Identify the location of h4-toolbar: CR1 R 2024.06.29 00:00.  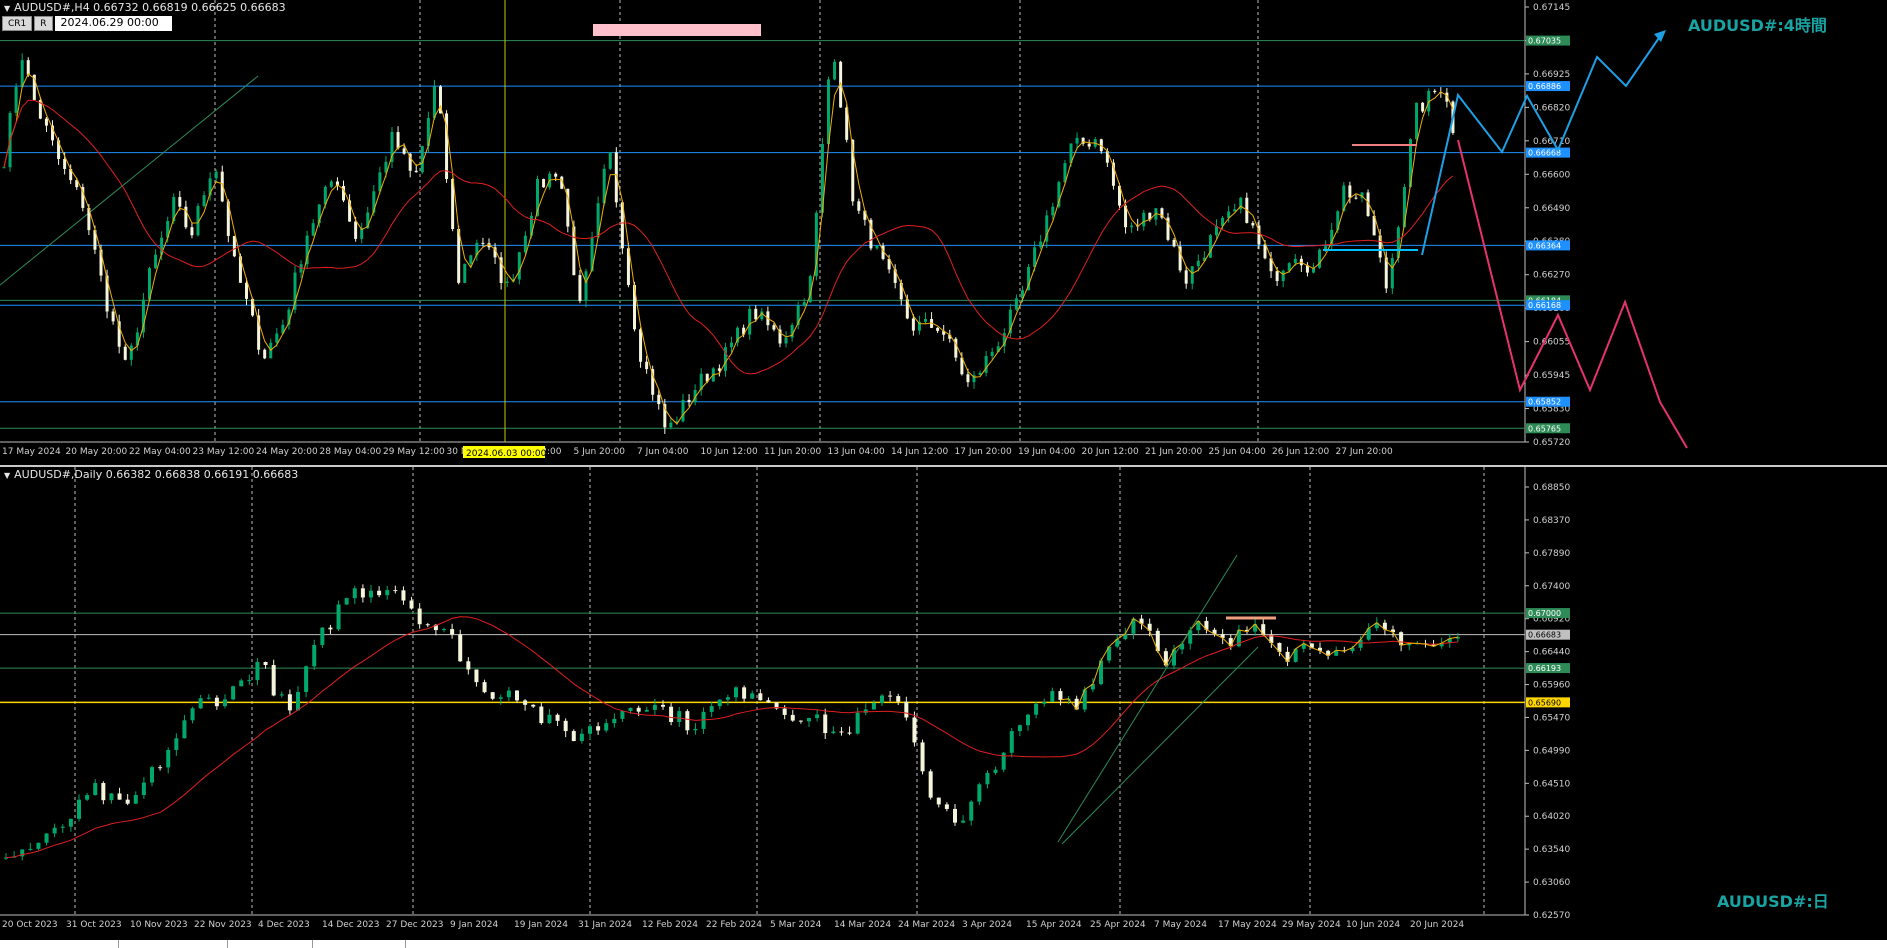
(87, 23).